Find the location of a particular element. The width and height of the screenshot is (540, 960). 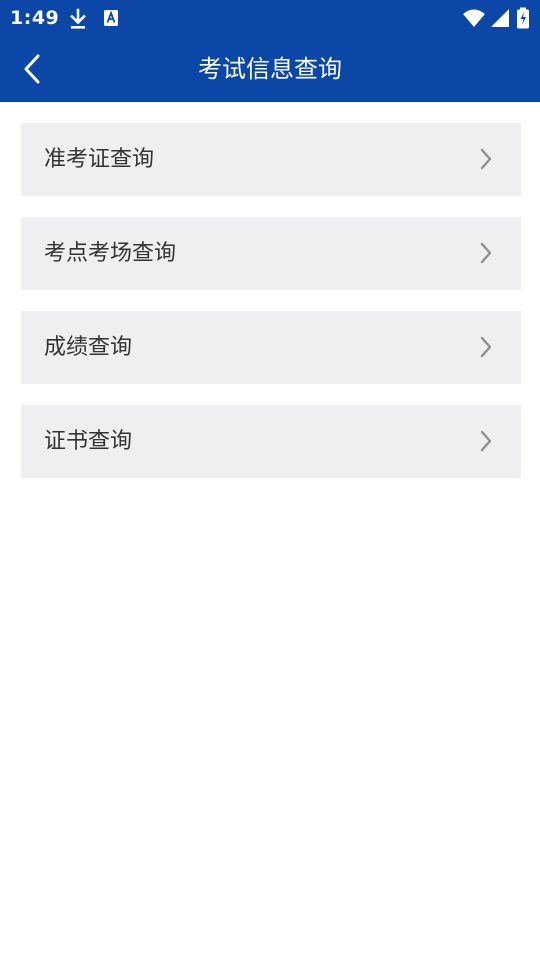

battery-icon is located at coordinates (523, 18).